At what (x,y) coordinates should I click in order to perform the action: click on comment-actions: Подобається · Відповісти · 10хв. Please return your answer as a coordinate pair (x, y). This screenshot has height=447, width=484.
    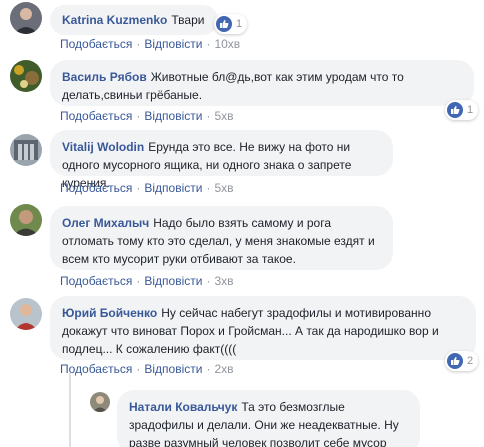
    Looking at the image, I should click on (150, 44).